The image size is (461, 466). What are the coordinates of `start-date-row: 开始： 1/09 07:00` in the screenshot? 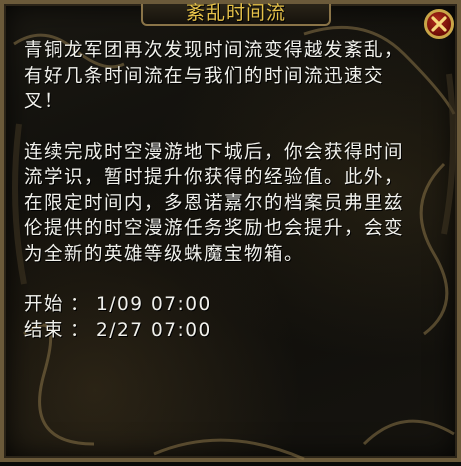 It's located at (221, 305).